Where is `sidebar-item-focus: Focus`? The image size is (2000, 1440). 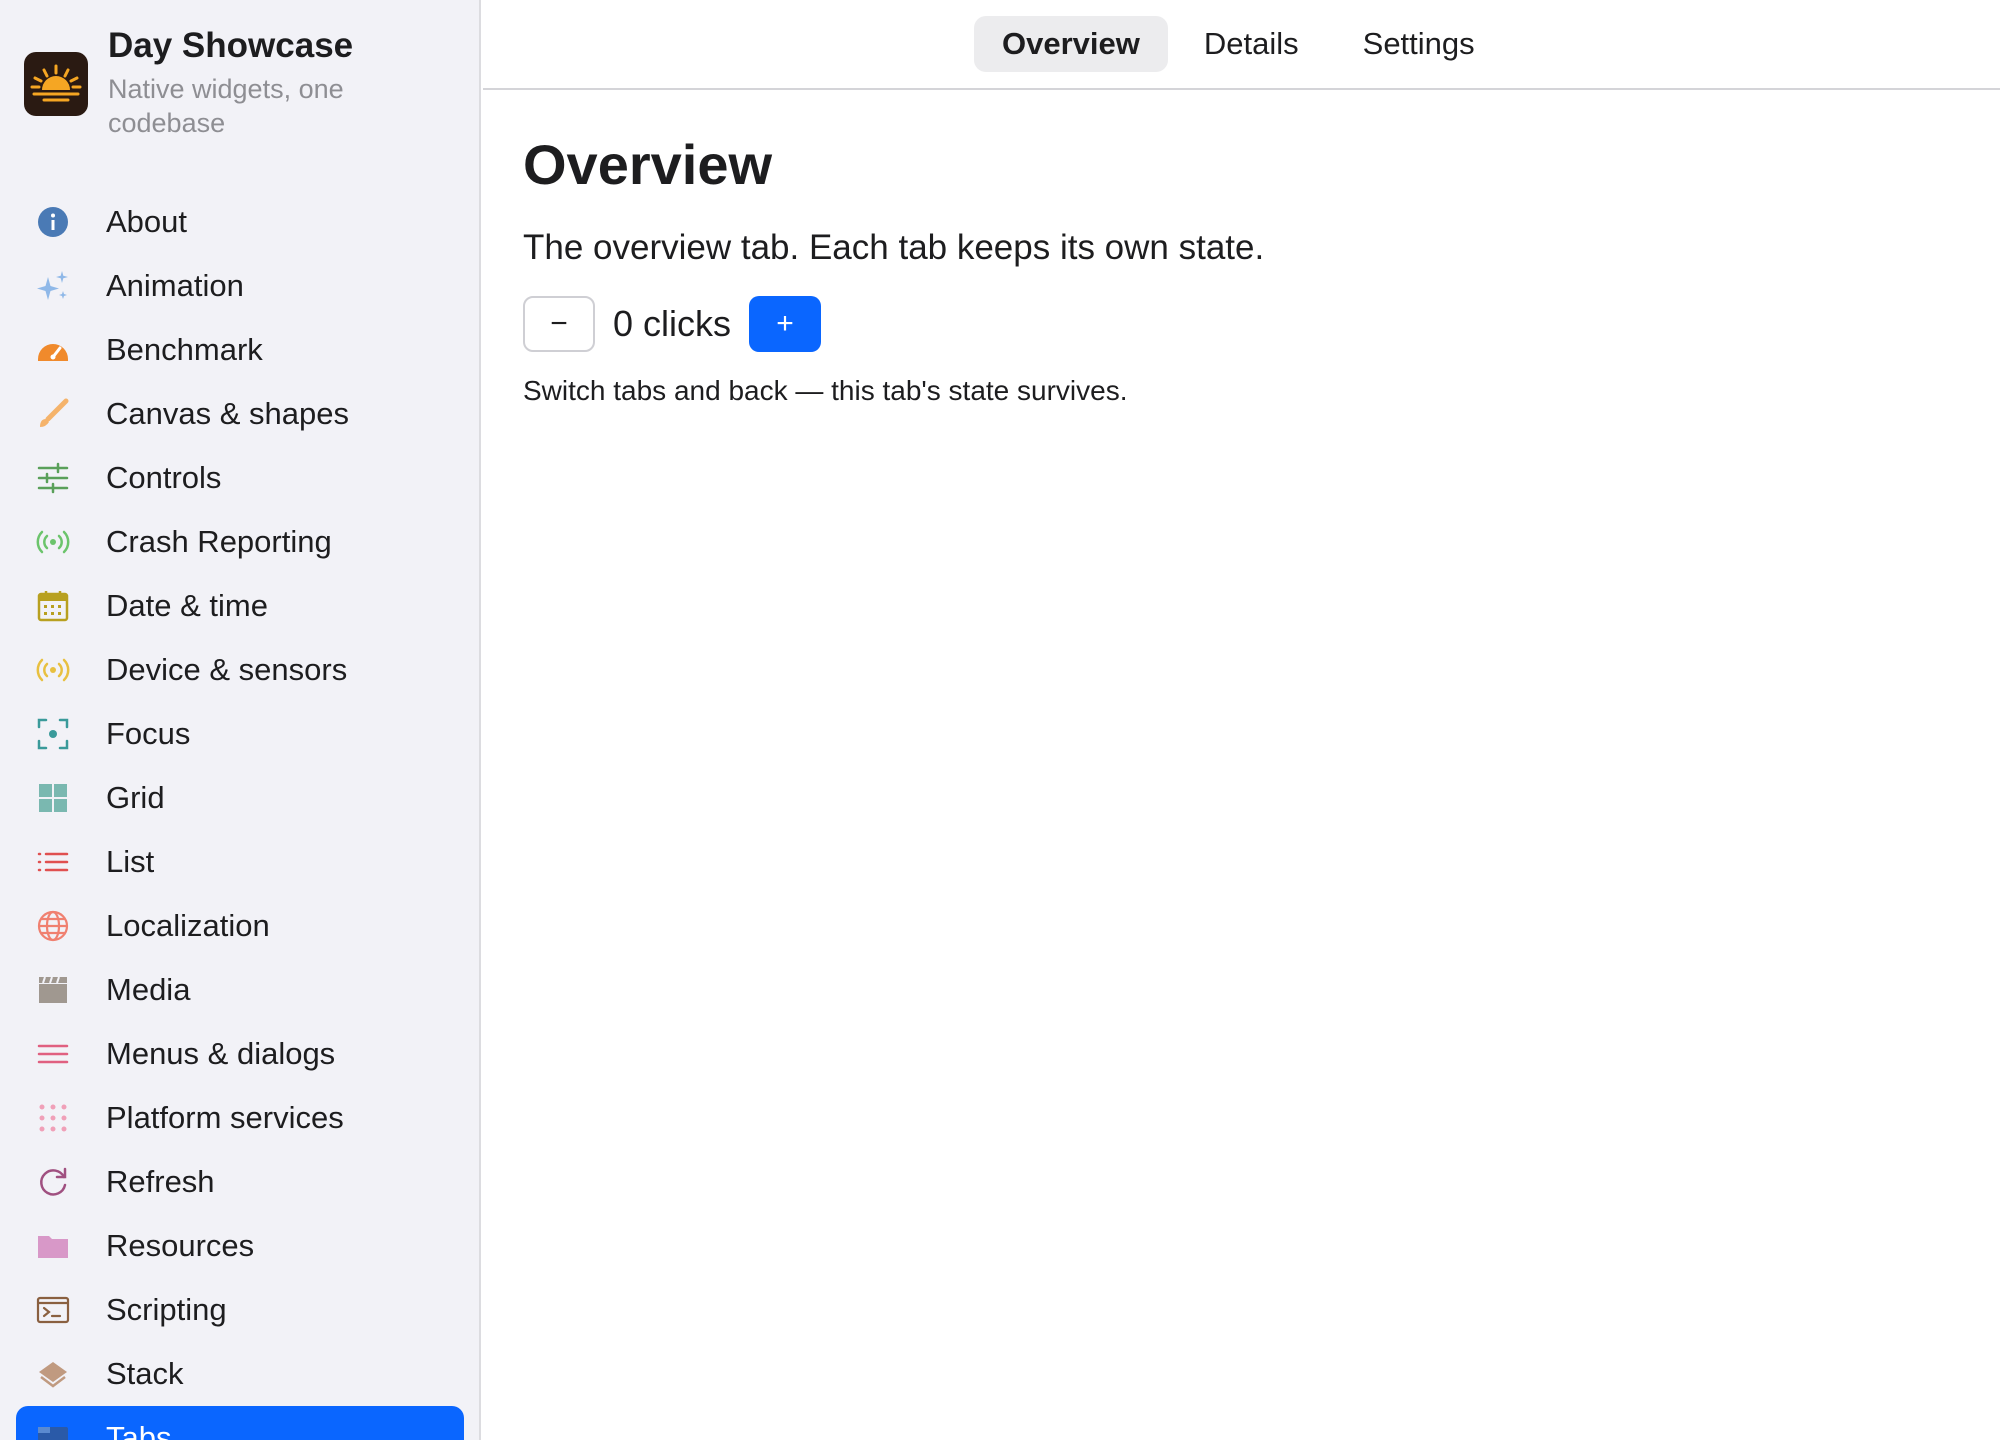
sidebar-item-focus: Focus is located at coordinates (240, 734).